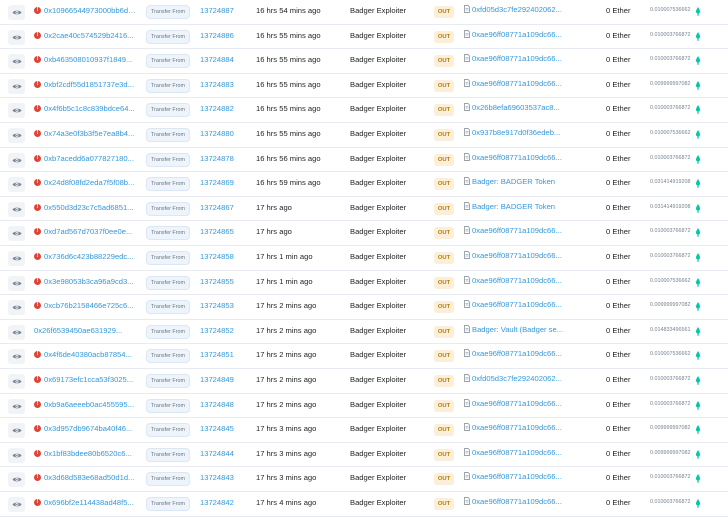 Image resolution: width=728 pixels, height=517 pixels. Describe the element at coordinates (217, 133) in the screenshot. I see `block-link: 13724880` at that location.